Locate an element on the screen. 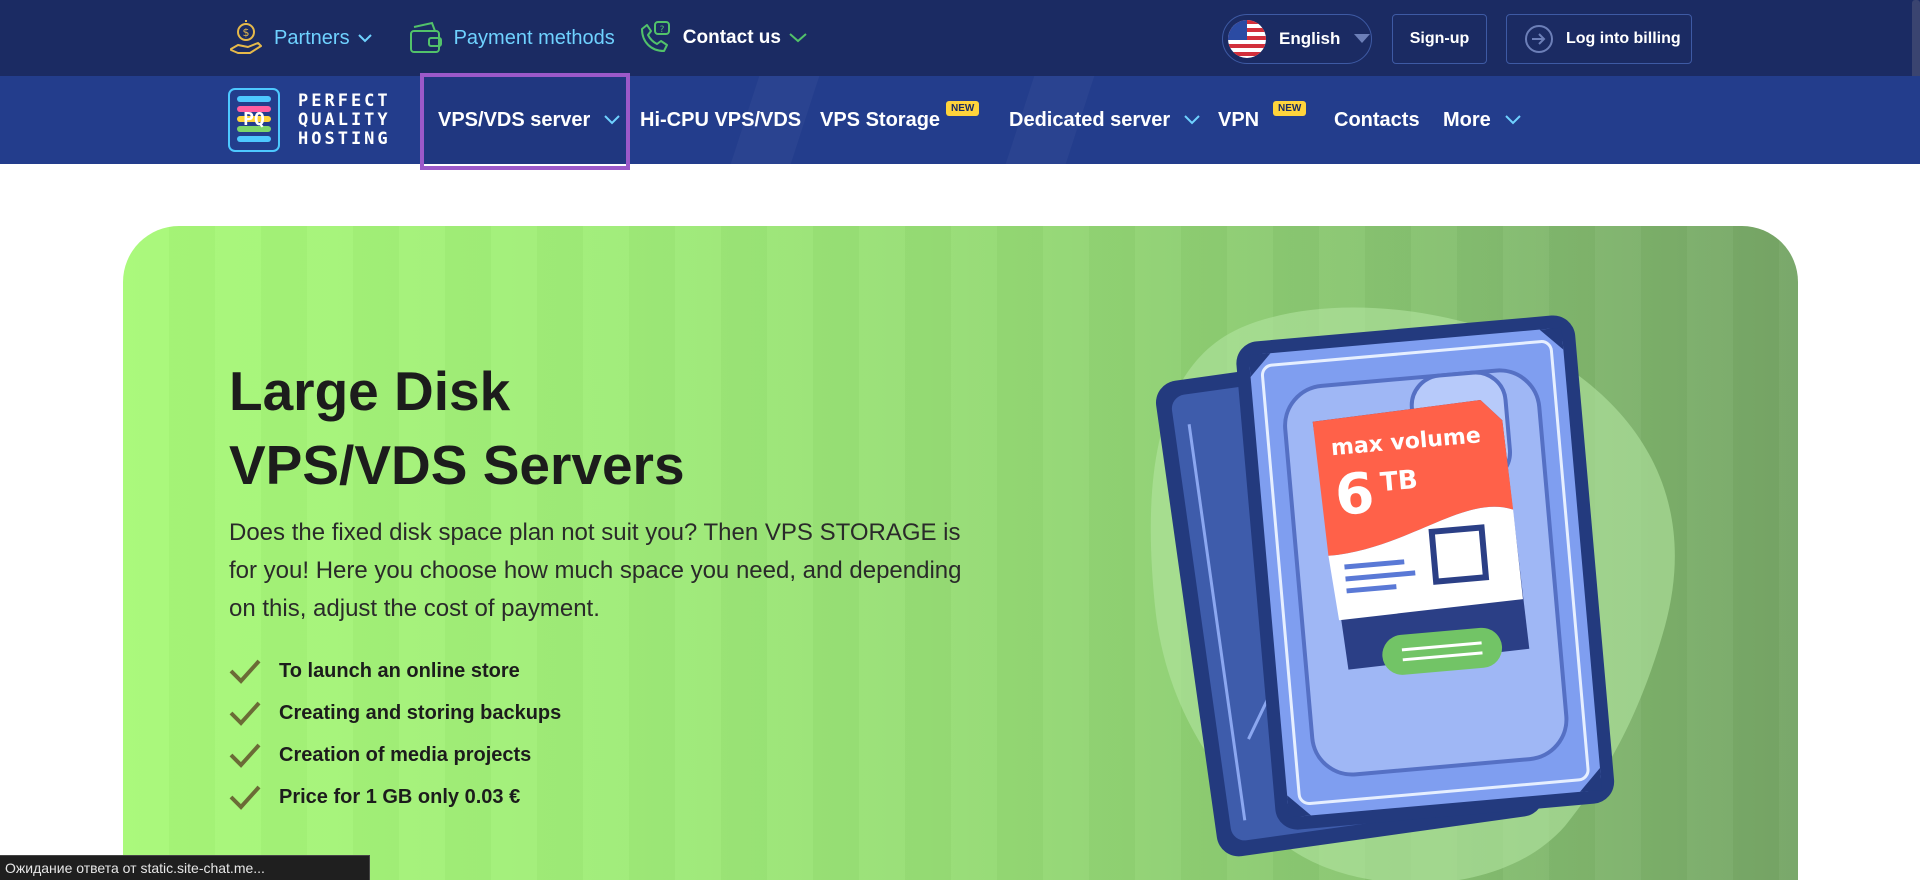 This screenshot has width=1920, height=880. language-label: English is located at coordinates (1310, 38).